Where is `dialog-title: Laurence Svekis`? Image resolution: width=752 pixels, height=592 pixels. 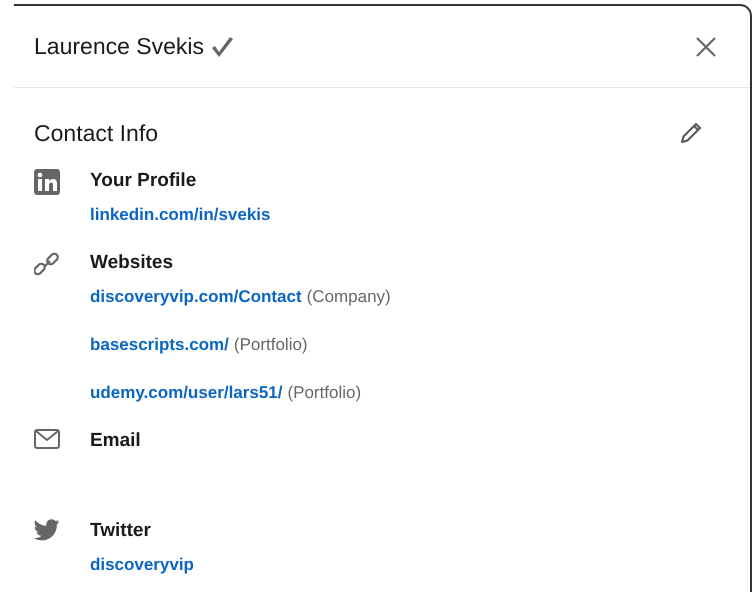 dialog-title: Laurence Svekis is located at coordinates (119, 47).